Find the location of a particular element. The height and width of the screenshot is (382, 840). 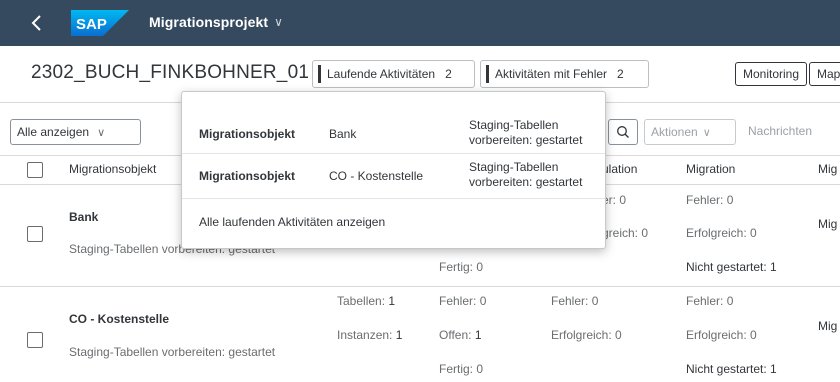

running-indicator is located at coordinates (319, 74).